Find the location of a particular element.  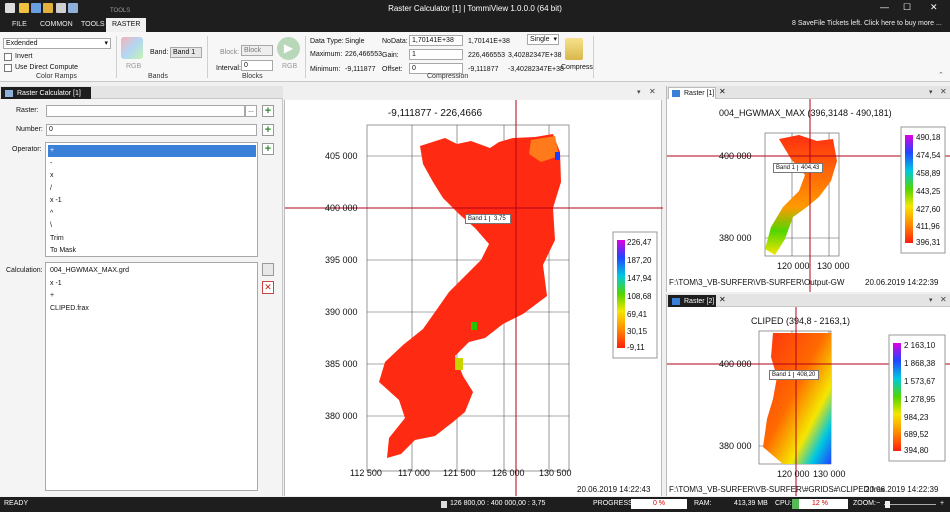

rgb-icon is located at coordinates (132, 48).